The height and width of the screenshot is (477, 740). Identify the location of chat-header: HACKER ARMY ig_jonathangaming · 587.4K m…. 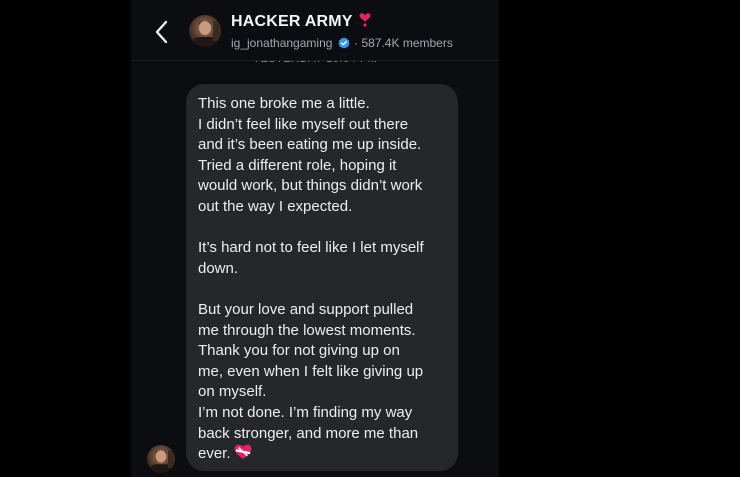
(315, 30).